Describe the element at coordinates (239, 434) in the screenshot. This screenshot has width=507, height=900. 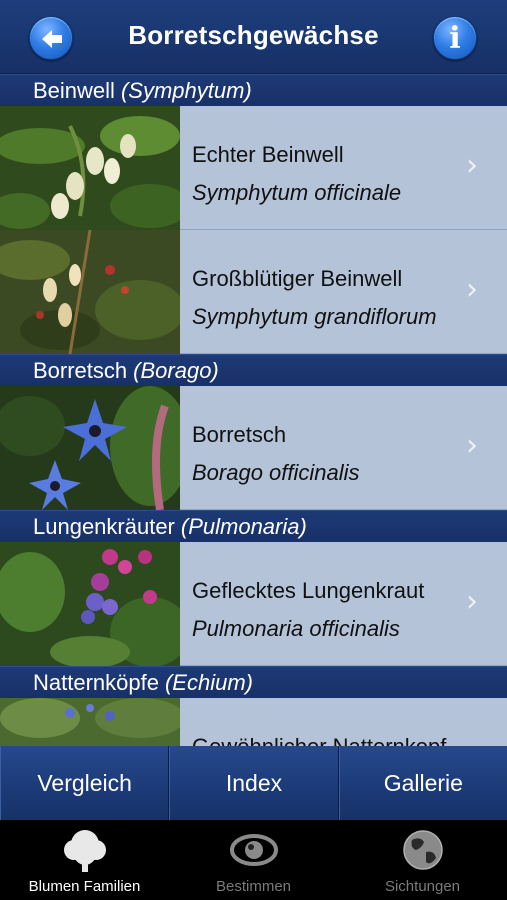
I see `species-name: Borretsch` at that location.